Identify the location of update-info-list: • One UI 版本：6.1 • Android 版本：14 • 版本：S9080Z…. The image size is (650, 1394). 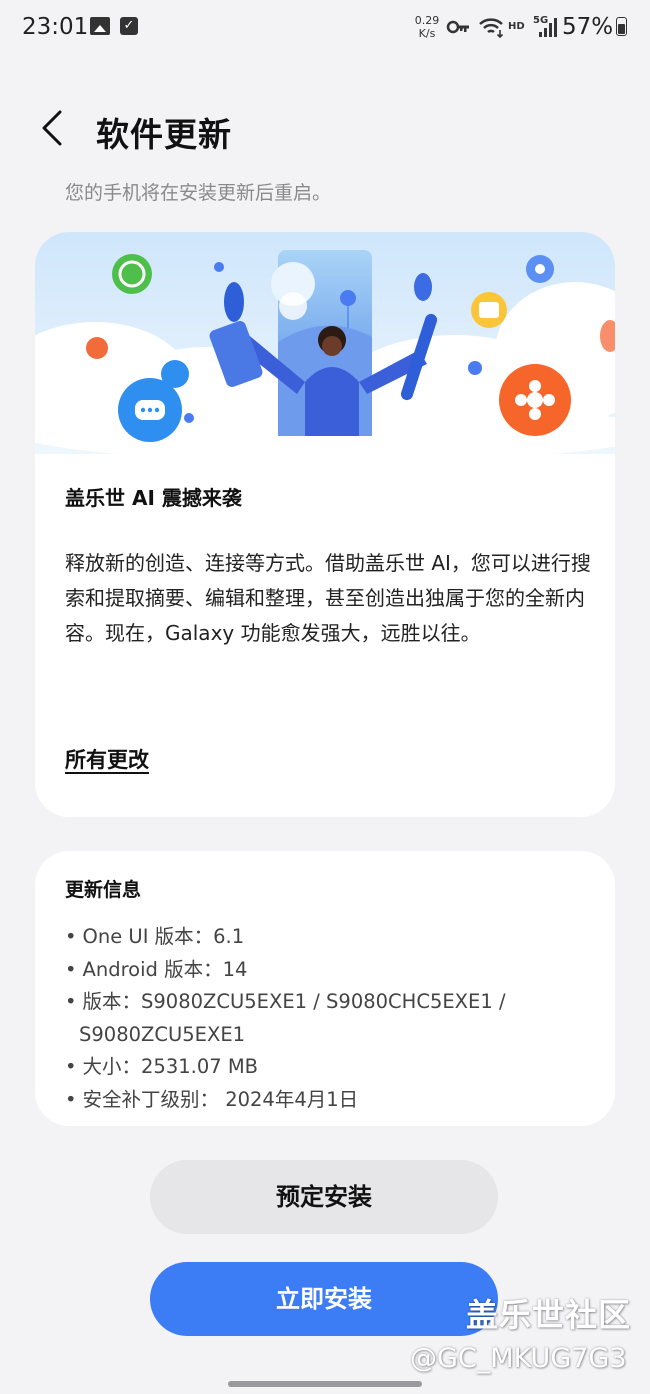
(330, 1018).